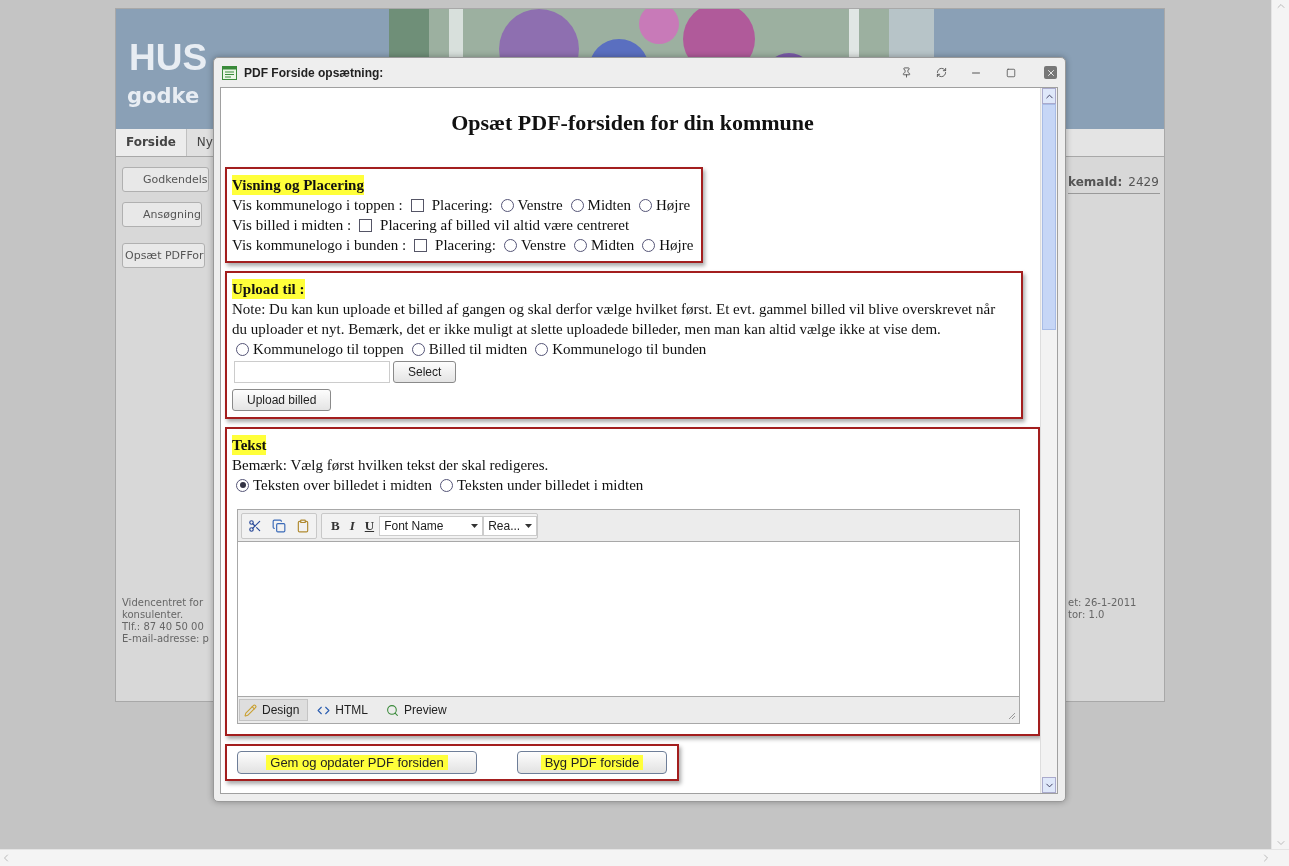 The image size is (1289, 866). I want to click on scroll-thumb, so click(1049, 217).